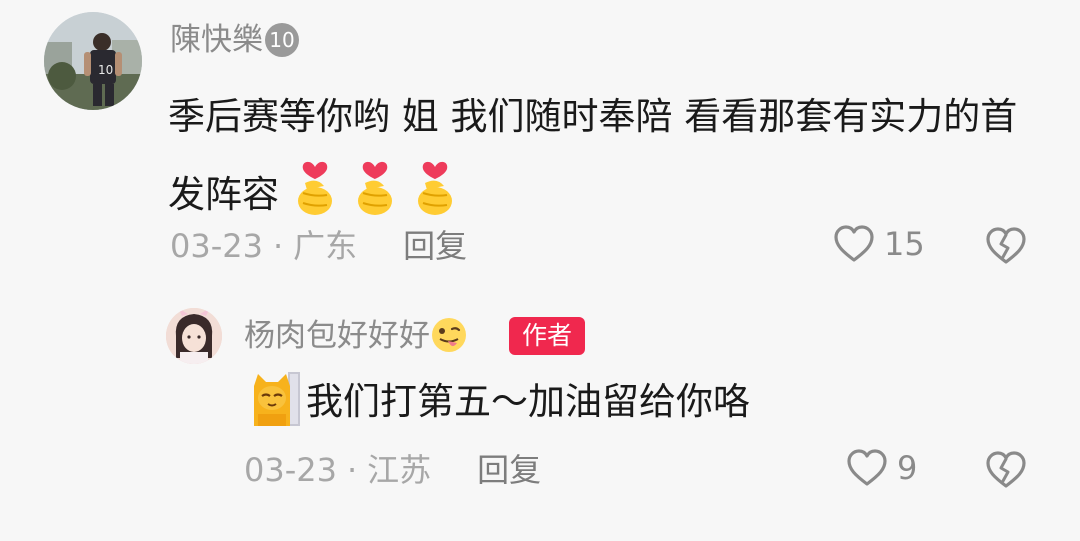  What do you see at coordinates (500, 401) in the screenshot?
I see `reply-text: 我们打第五～加油留给你咯` at bounding box center [500, 401].